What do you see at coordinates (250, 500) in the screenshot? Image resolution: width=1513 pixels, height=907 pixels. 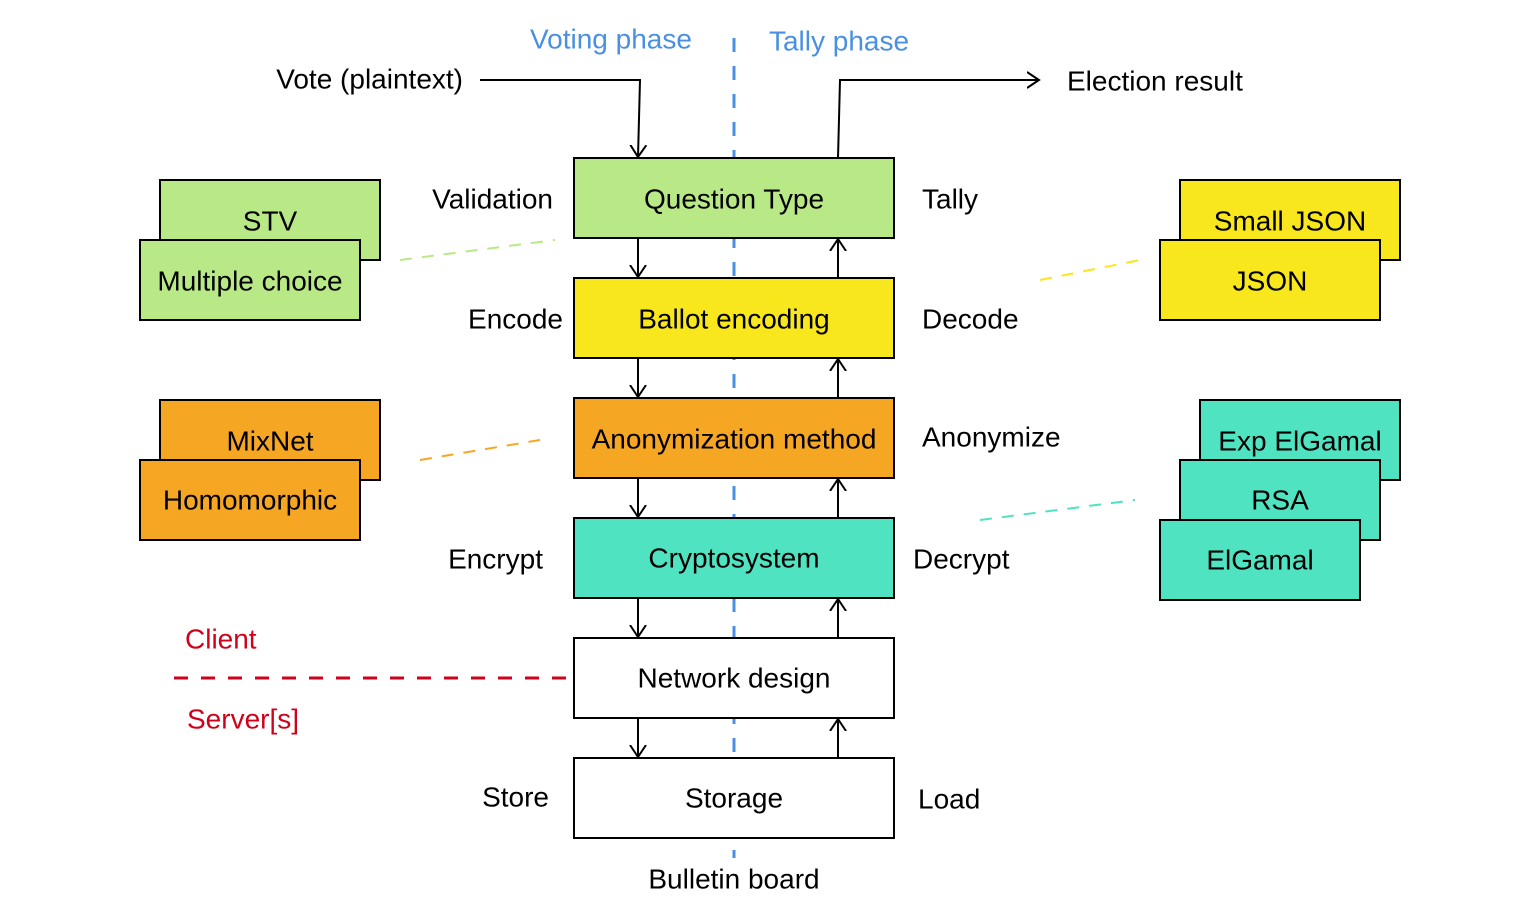 I see `svg-text: Homomorphic` at bounding box center [250, 500].